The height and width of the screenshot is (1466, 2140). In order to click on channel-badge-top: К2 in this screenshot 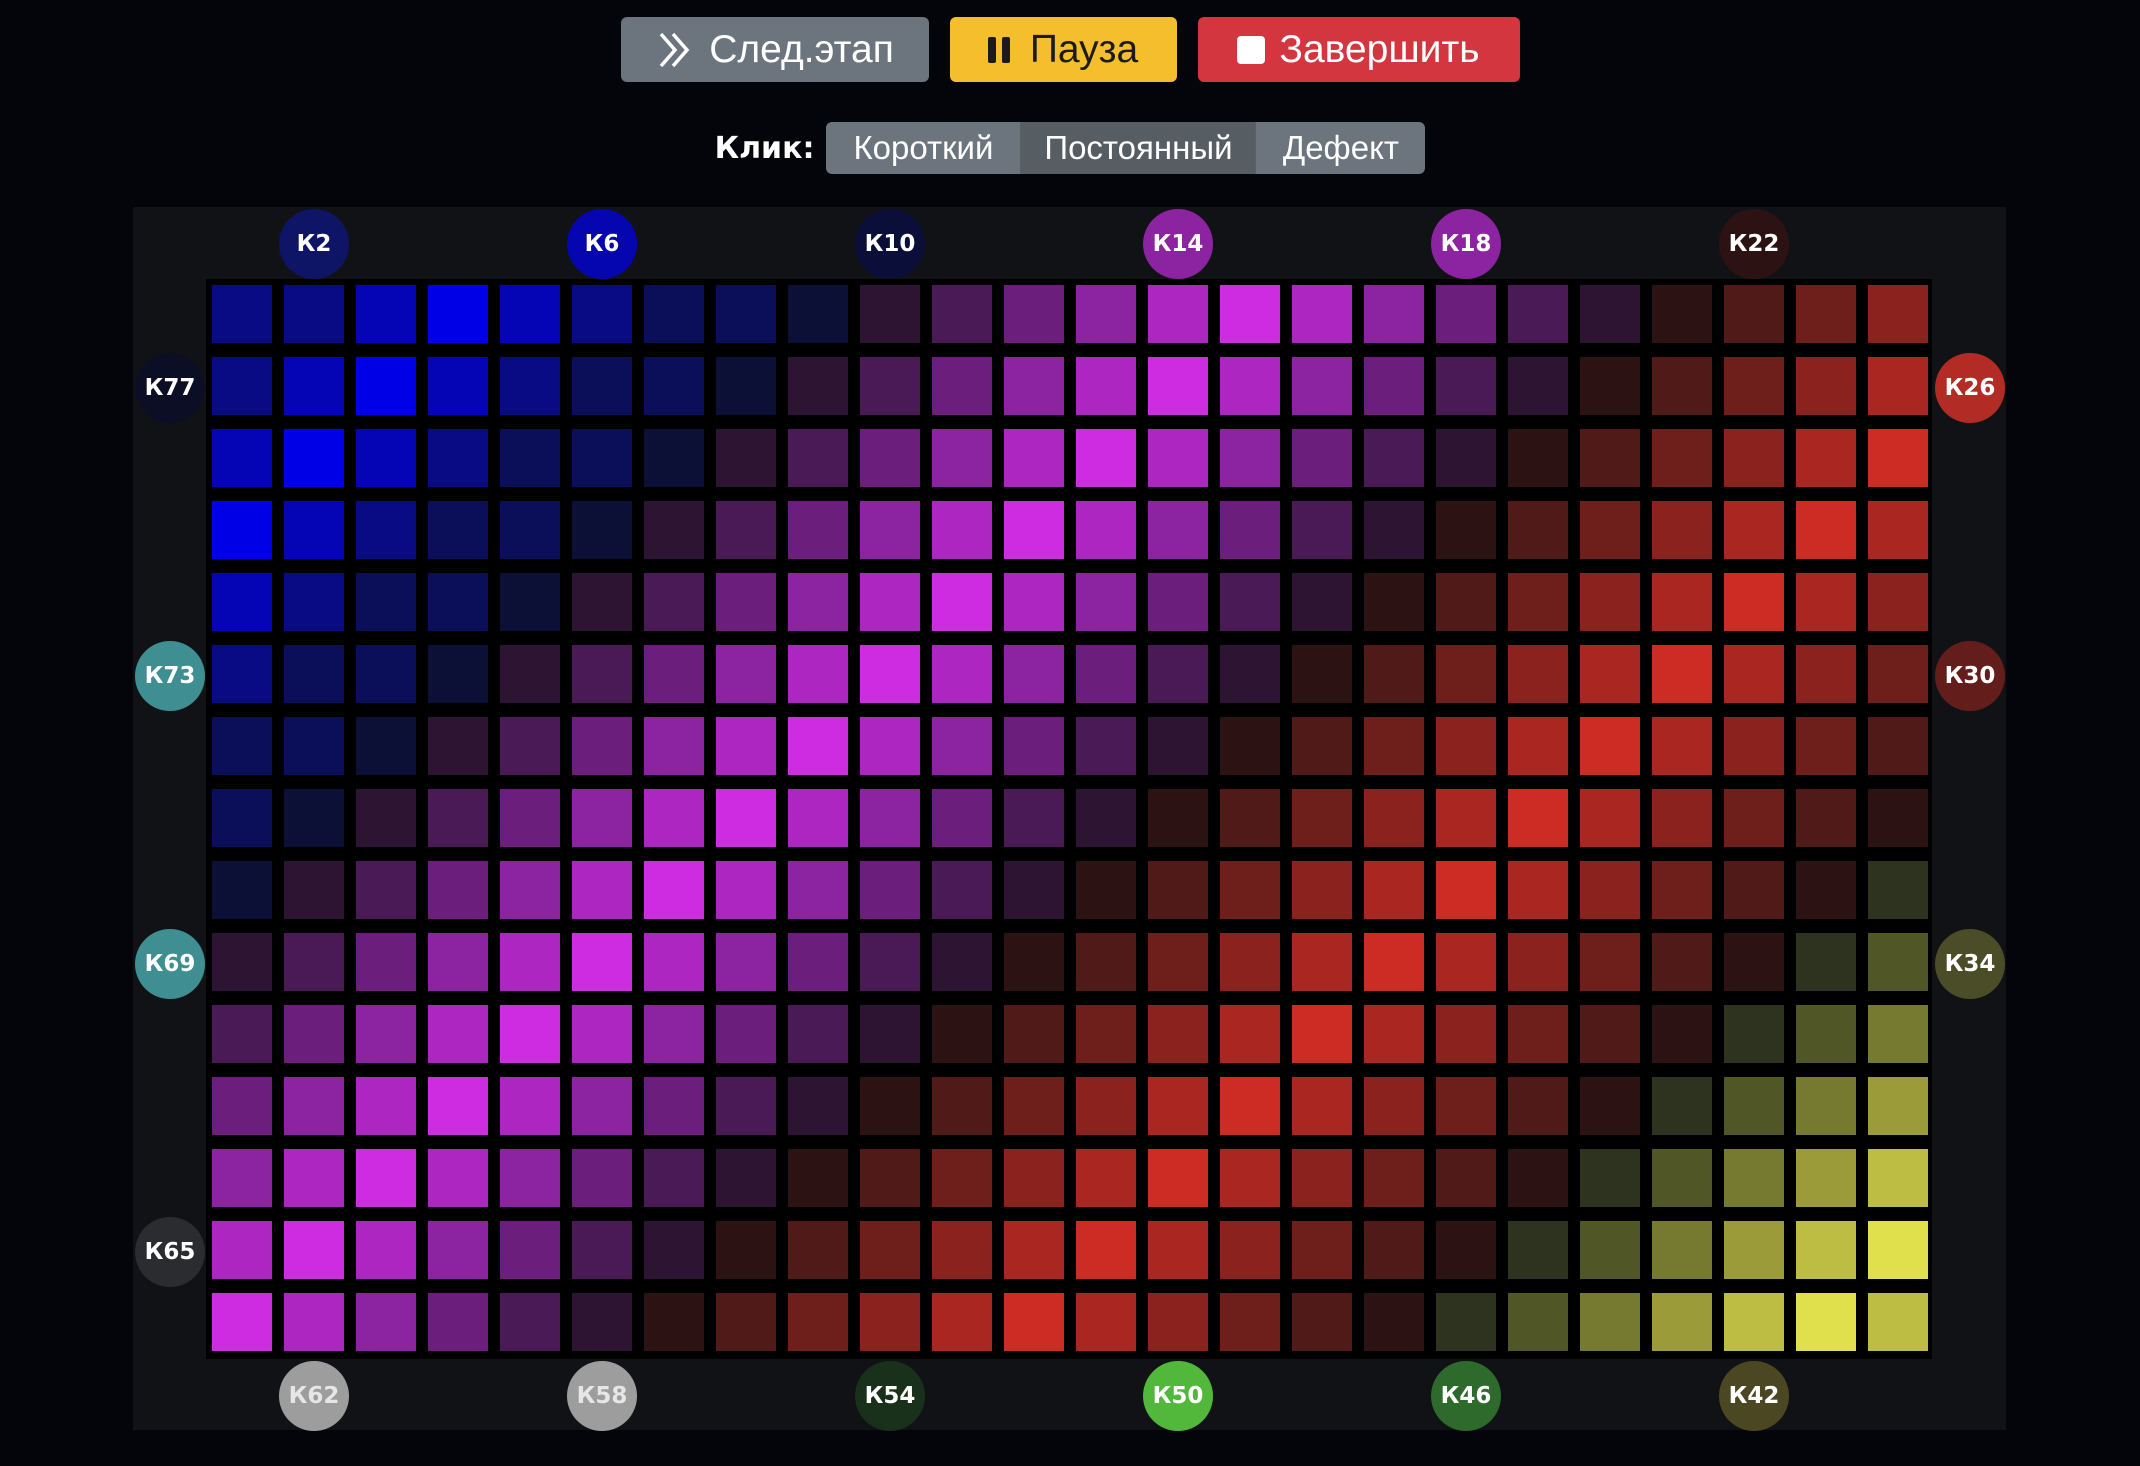, I will do `click(314, 244)`.